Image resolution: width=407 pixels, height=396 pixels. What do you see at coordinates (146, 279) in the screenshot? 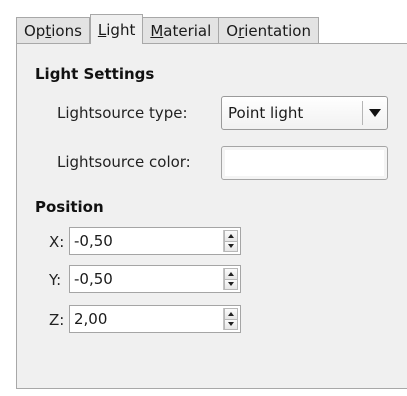
I see `y-value: -0,50` at bounding box center [146, 279].